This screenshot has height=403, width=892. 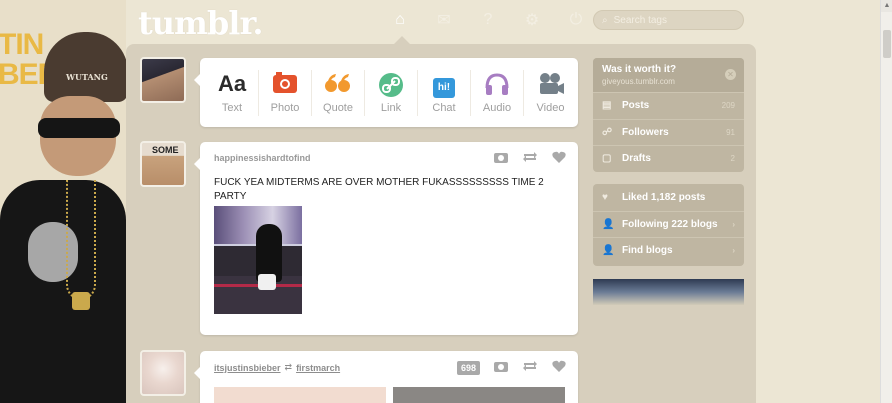 I want to click on inbox-icon: ✉, so click(x=444, y=20).